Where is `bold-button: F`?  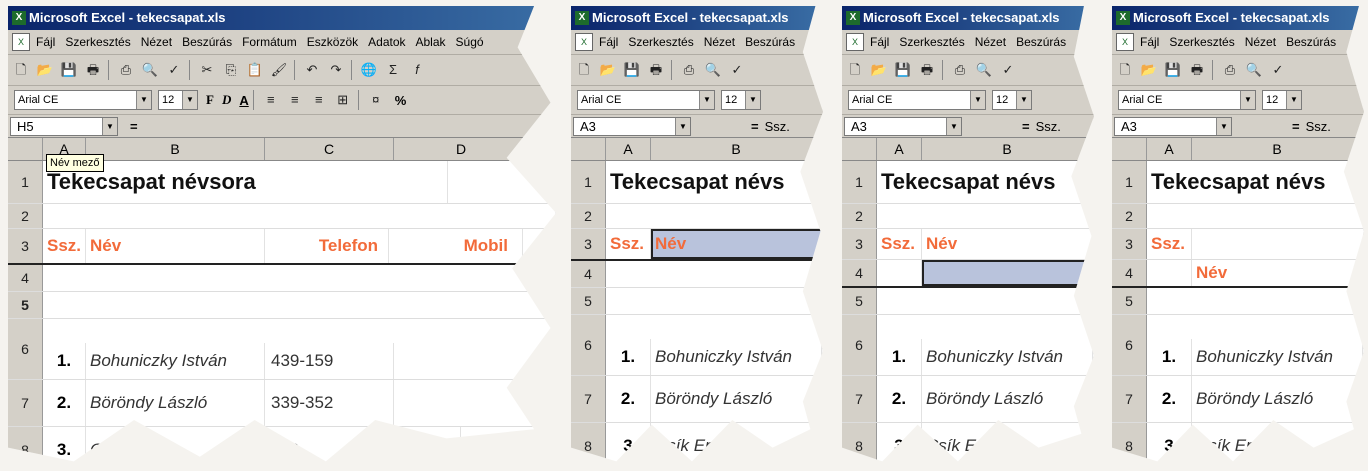 bold-button: F is located at coordinates (210, 100).